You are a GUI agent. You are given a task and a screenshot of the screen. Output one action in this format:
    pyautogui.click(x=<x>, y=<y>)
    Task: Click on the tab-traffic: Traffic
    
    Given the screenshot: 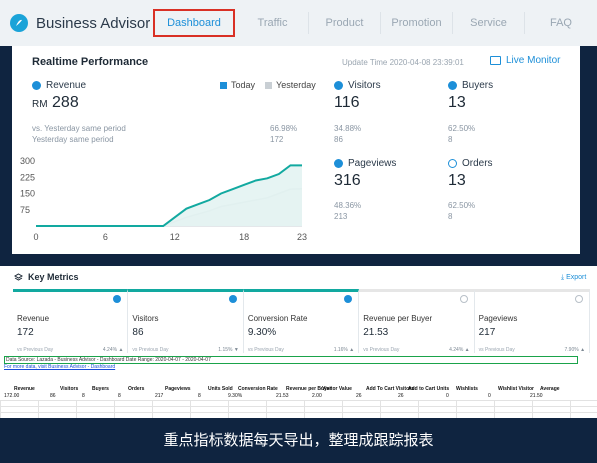 What is the action you would take?
    pyautogui.click(x=273, y=23)
    